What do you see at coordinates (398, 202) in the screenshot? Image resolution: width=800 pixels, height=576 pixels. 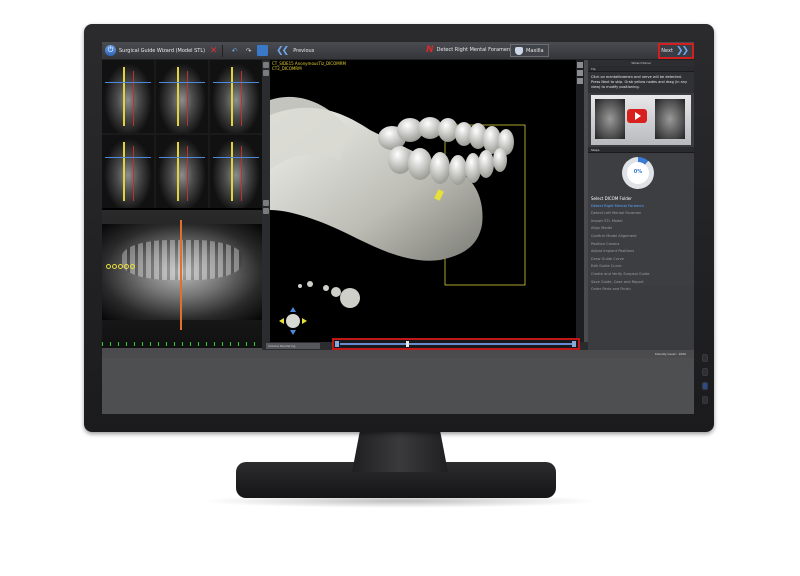 I see `jaw-render` at bounding box center [398, 202].